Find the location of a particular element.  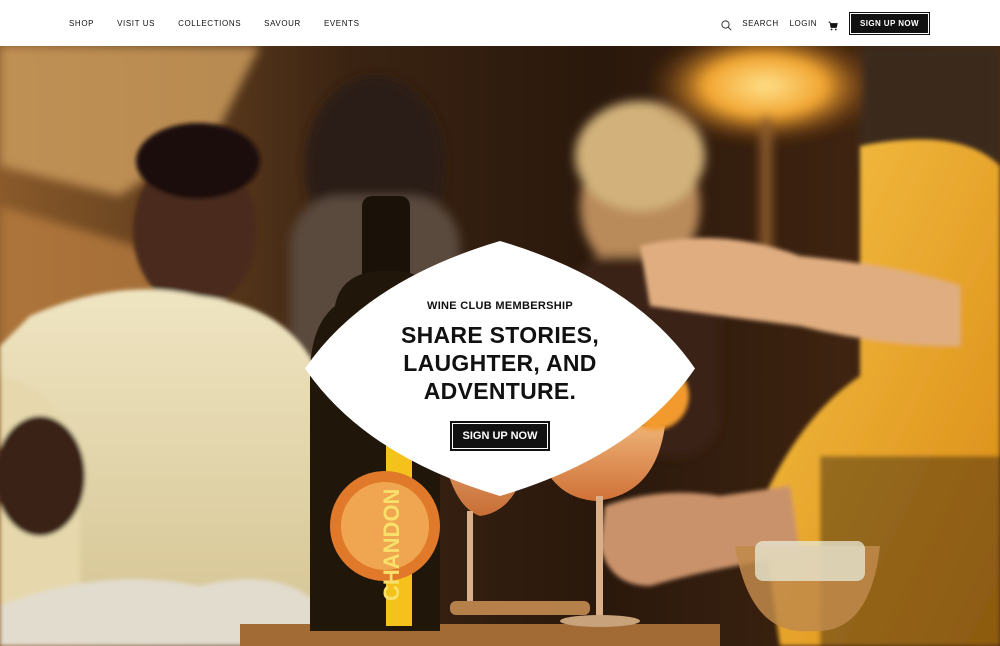

nav-collections: COLLECTIONS is located at coordinates (209, 23).